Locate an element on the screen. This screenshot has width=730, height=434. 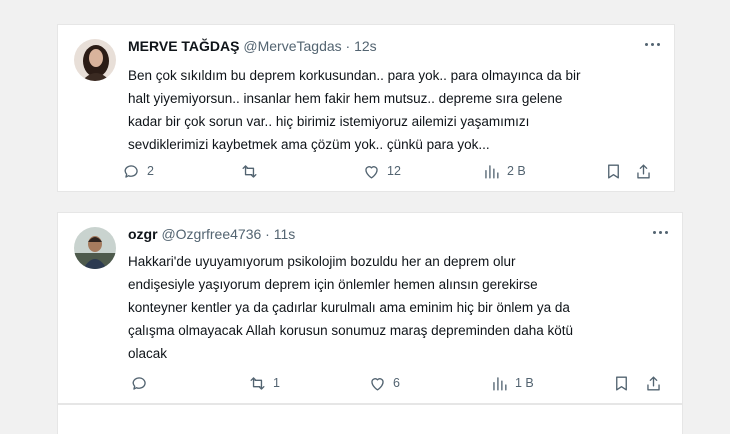
tweet-actions: 1 6 1 B is located at coordinates (392, 383).